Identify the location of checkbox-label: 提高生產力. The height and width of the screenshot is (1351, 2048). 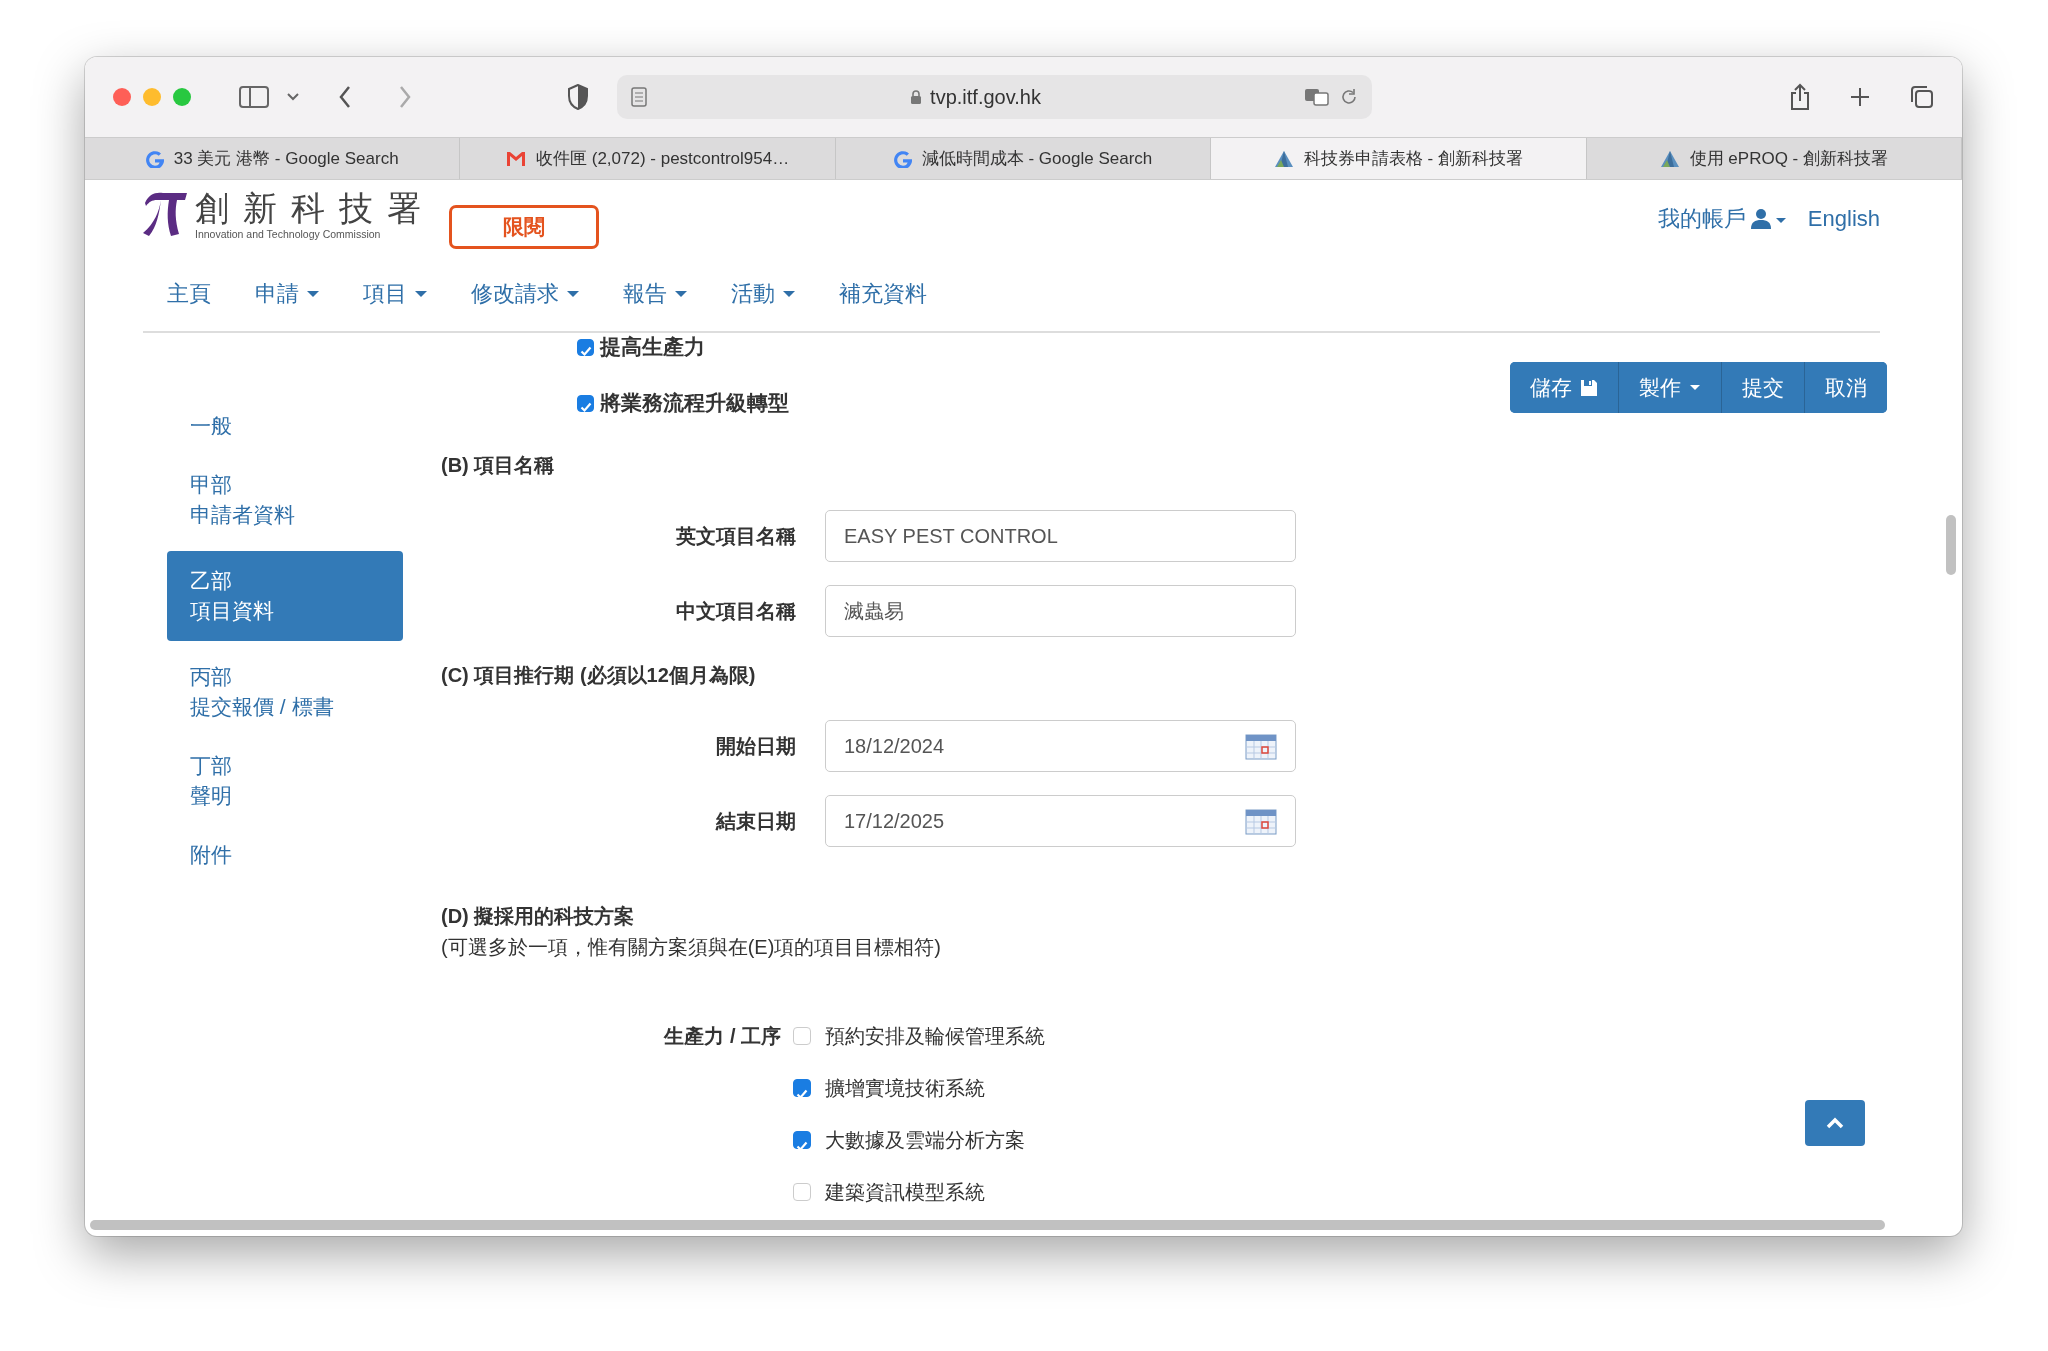
(652, 347).